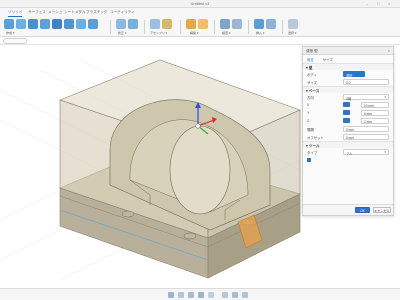  Describe the element at coordinates (389, 3) in the screenshot. I see `close-button: ×` at that location.